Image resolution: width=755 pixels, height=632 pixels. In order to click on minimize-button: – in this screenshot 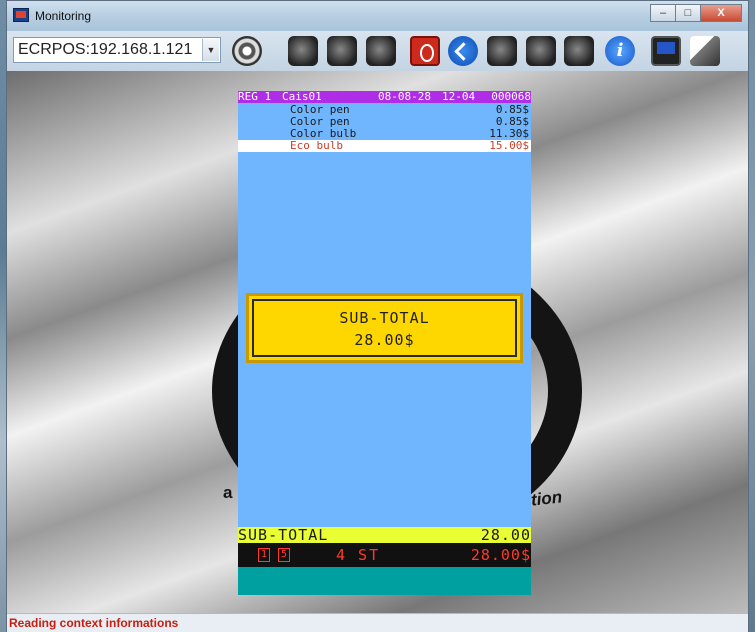, I will do `click(663, 13)`.